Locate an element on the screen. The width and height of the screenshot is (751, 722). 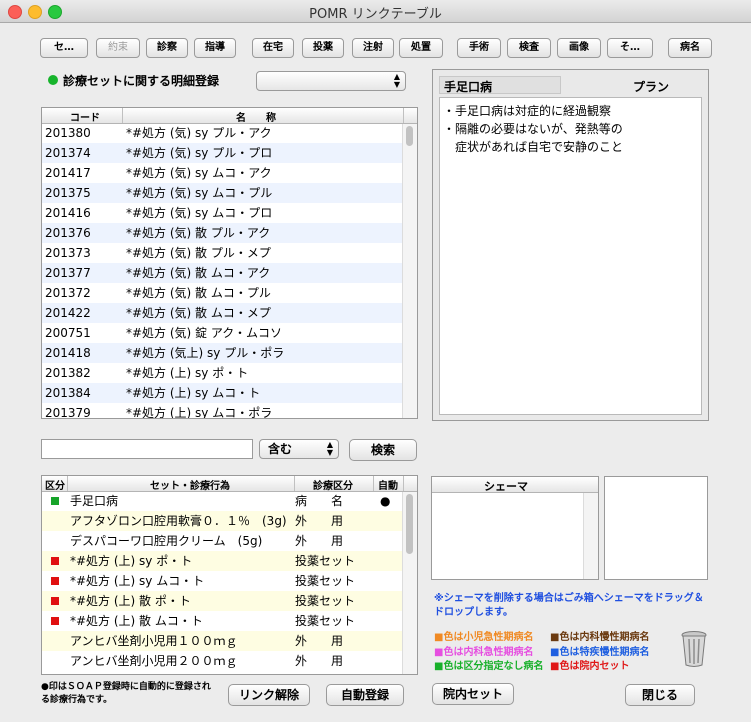
column-header-category: 区分 is located at coordinates (55, 486).